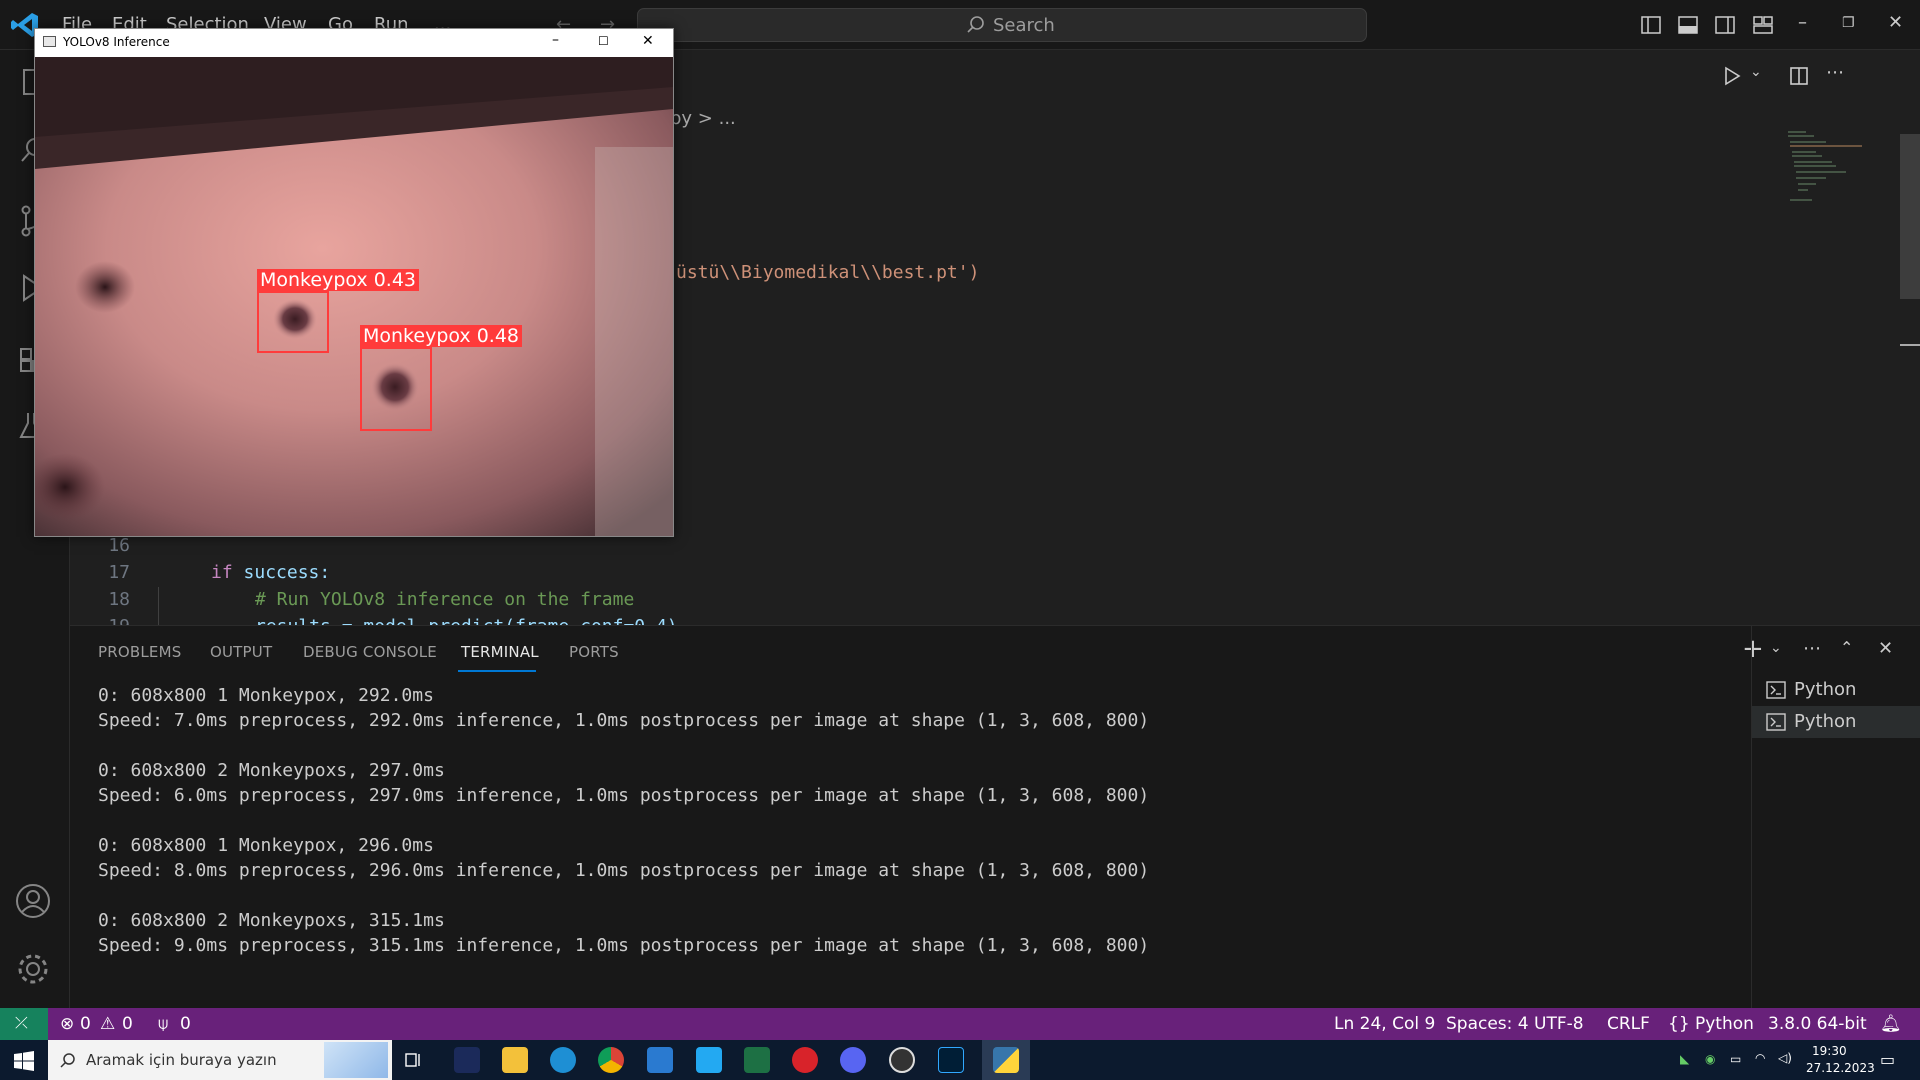  What do you see at coordinates (163, 1024) in the screenshot?
I see `ports-icon: ⍦` at bounding box center [163, 1024].